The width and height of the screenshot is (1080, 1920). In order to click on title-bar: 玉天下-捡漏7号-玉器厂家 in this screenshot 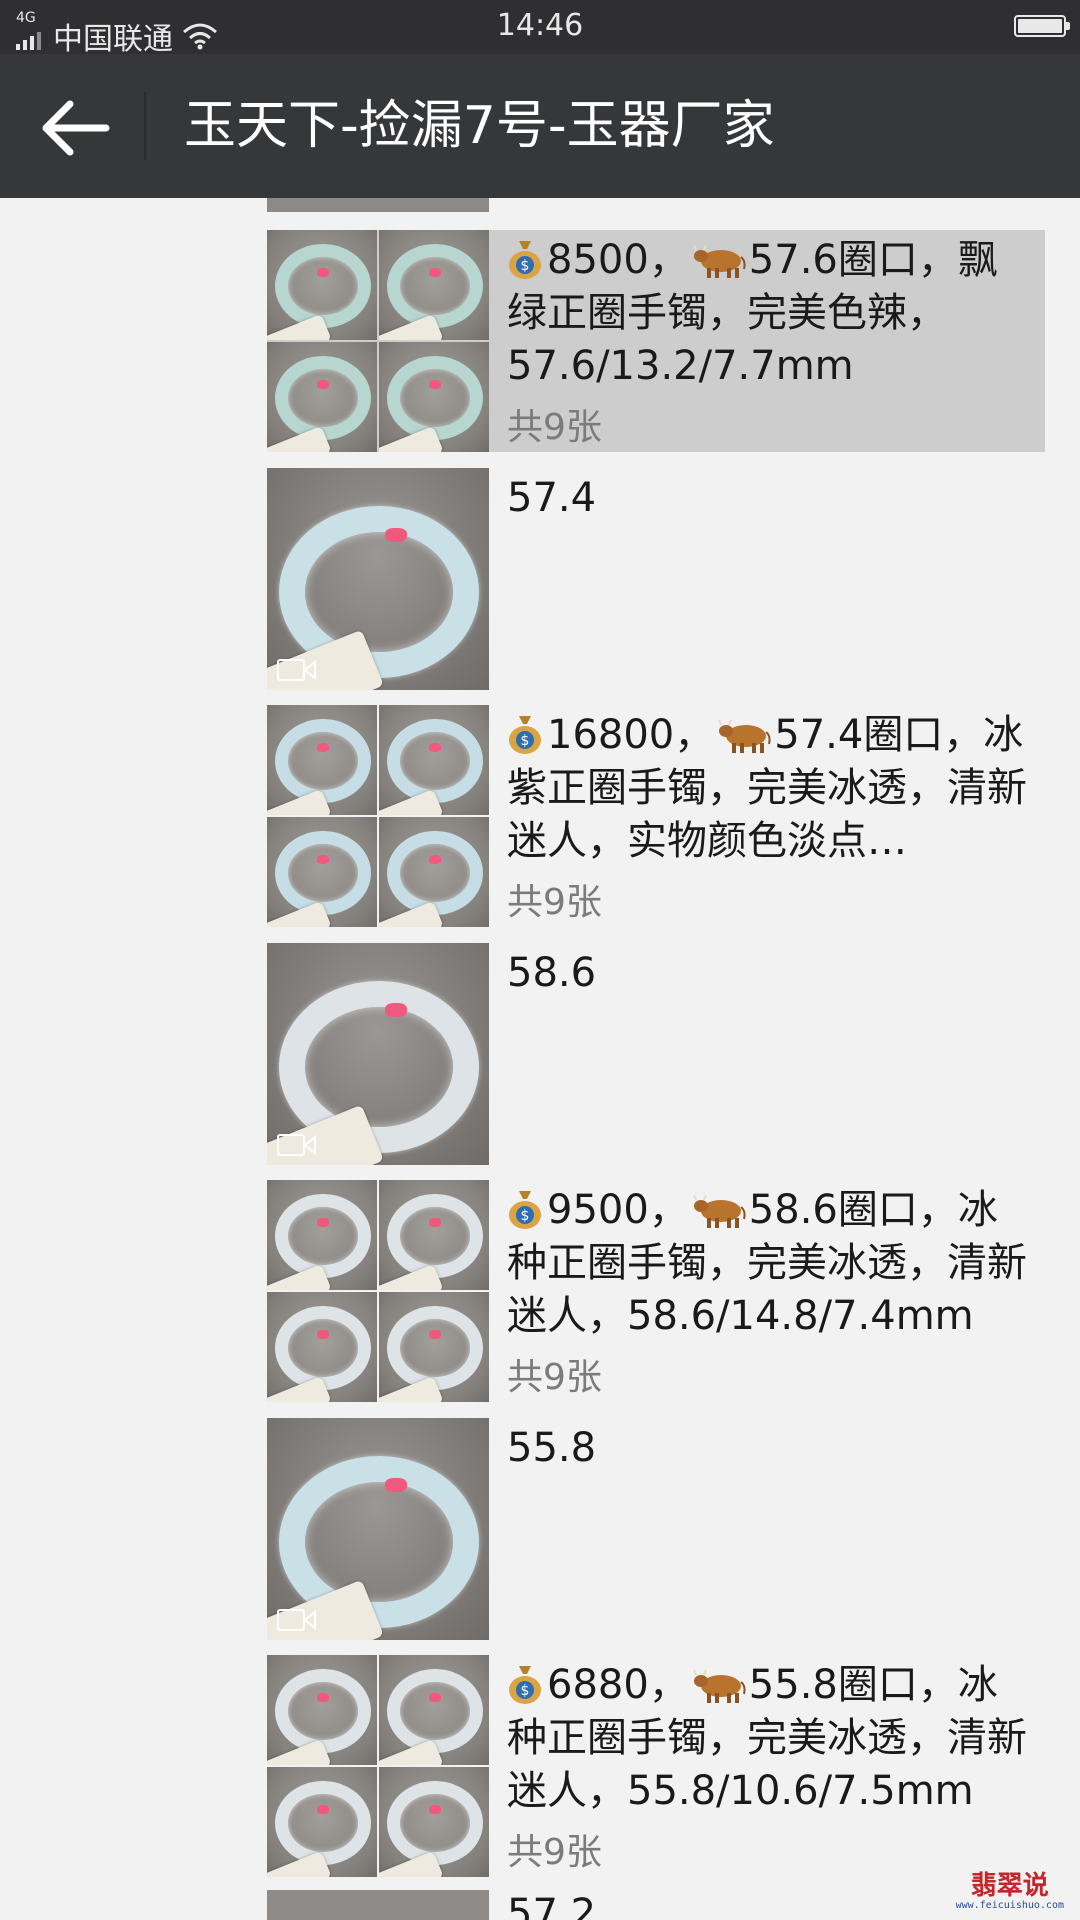, I will do `click(540, 126)`.